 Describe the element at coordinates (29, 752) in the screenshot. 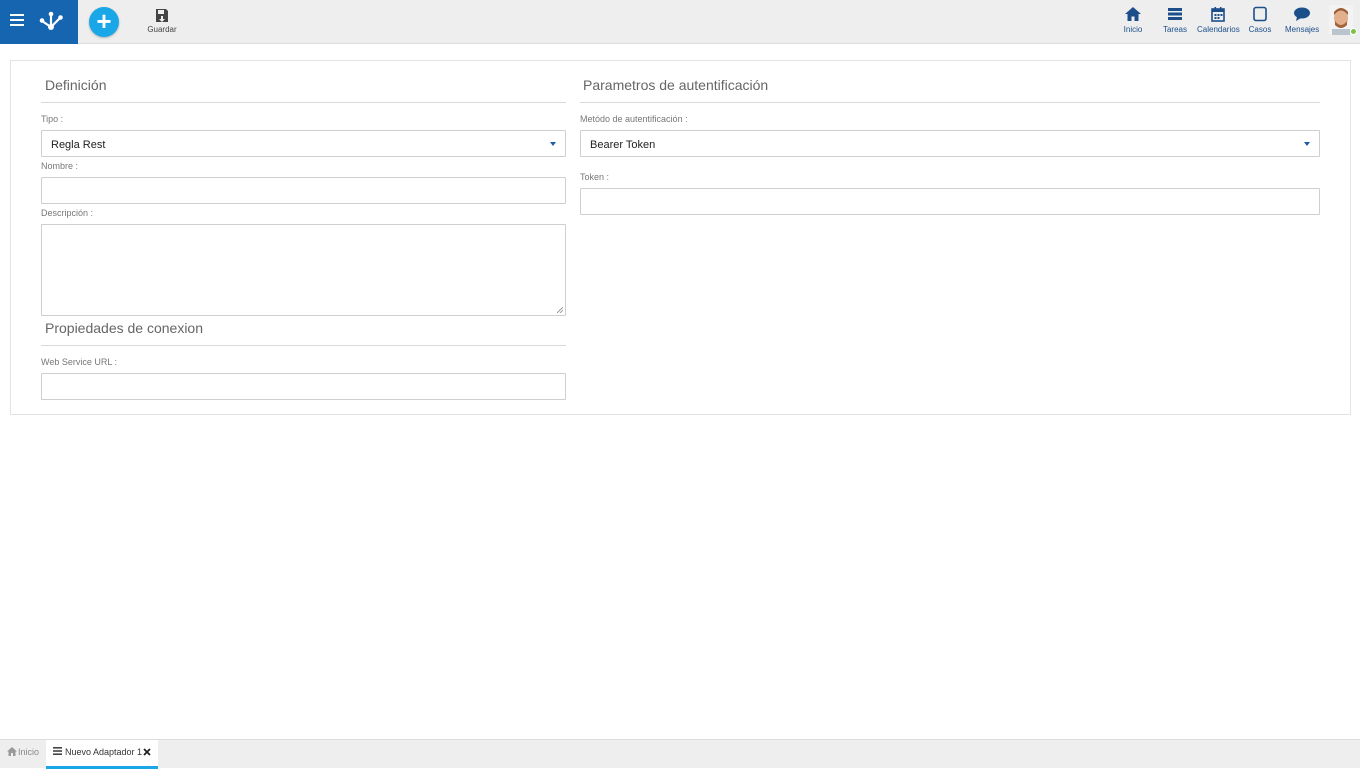

I see `tab-inicio-label: Inicio` at that location.